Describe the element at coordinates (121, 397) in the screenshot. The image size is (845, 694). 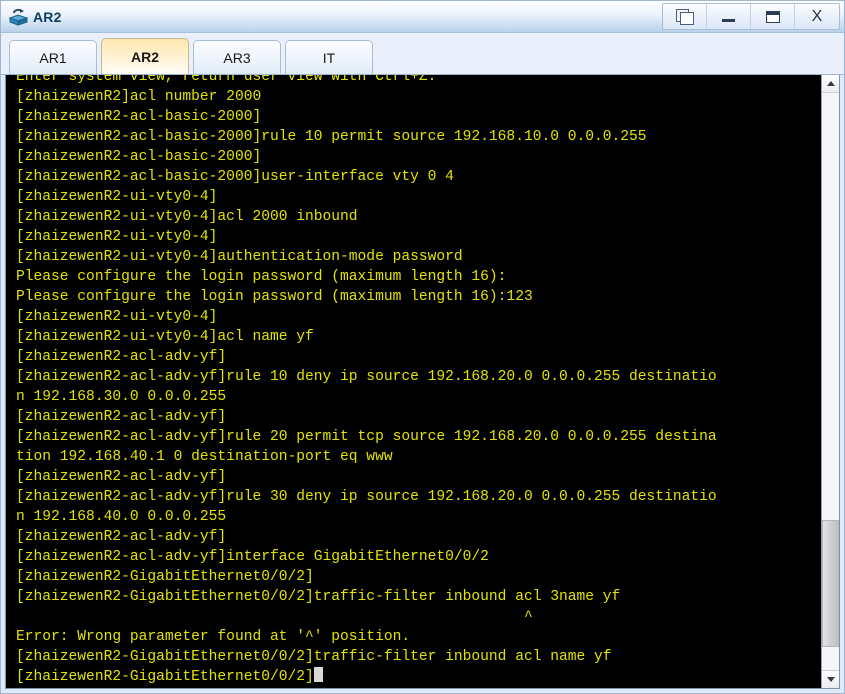
I see `console-line: n 192.168.30.0 0.0.0.255` at that location.